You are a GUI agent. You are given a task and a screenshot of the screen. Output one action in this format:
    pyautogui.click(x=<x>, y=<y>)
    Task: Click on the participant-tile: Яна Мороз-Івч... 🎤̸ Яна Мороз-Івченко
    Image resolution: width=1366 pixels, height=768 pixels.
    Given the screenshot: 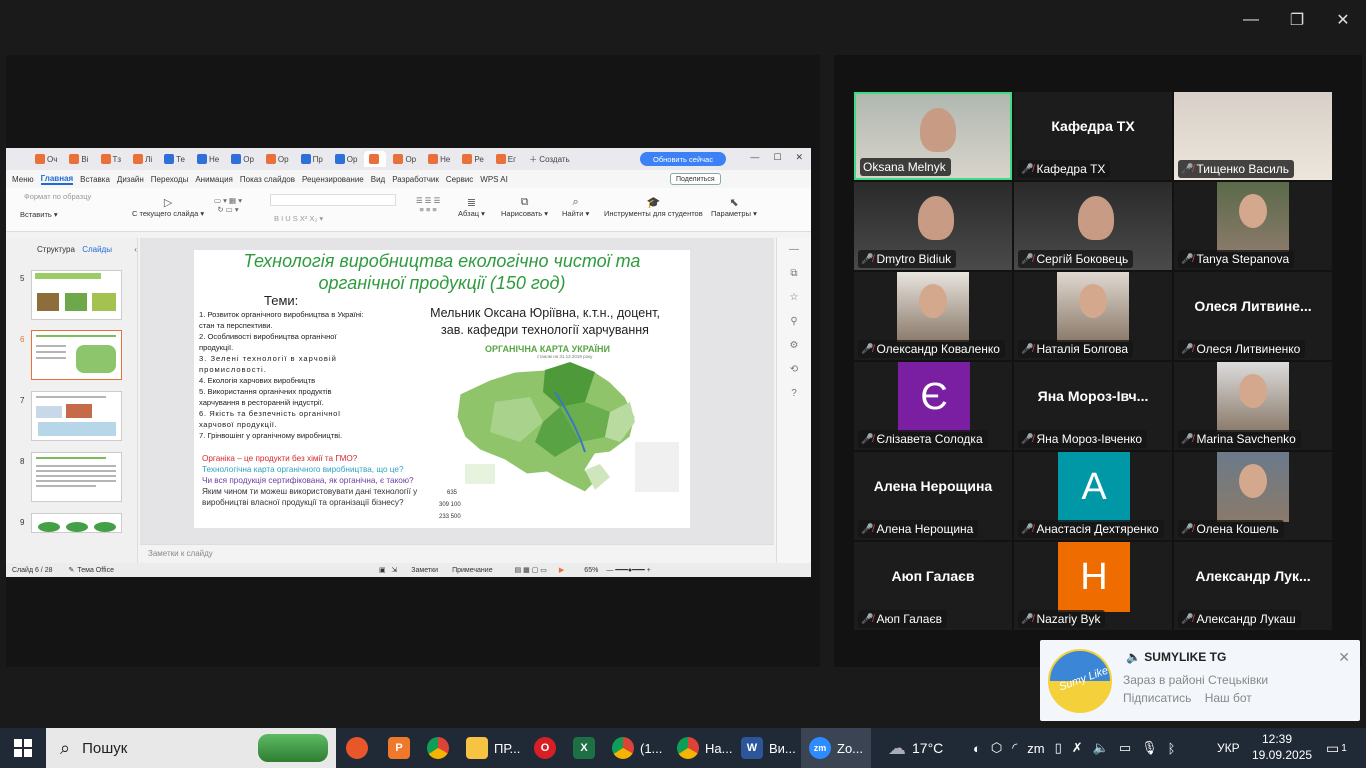 What is the action you would take?
    pyautogui.click(x=1093, y=406)
    